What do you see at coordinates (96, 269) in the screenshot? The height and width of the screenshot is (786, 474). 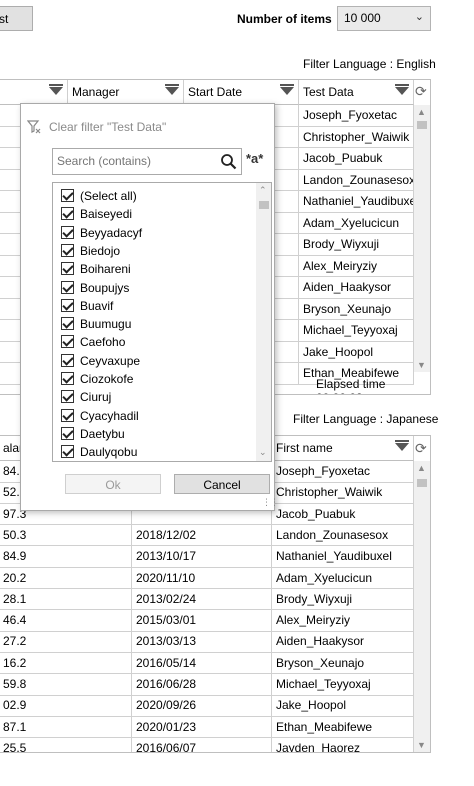 I see `filter-value-item: Boihareni` at bounding box center [96, 269].